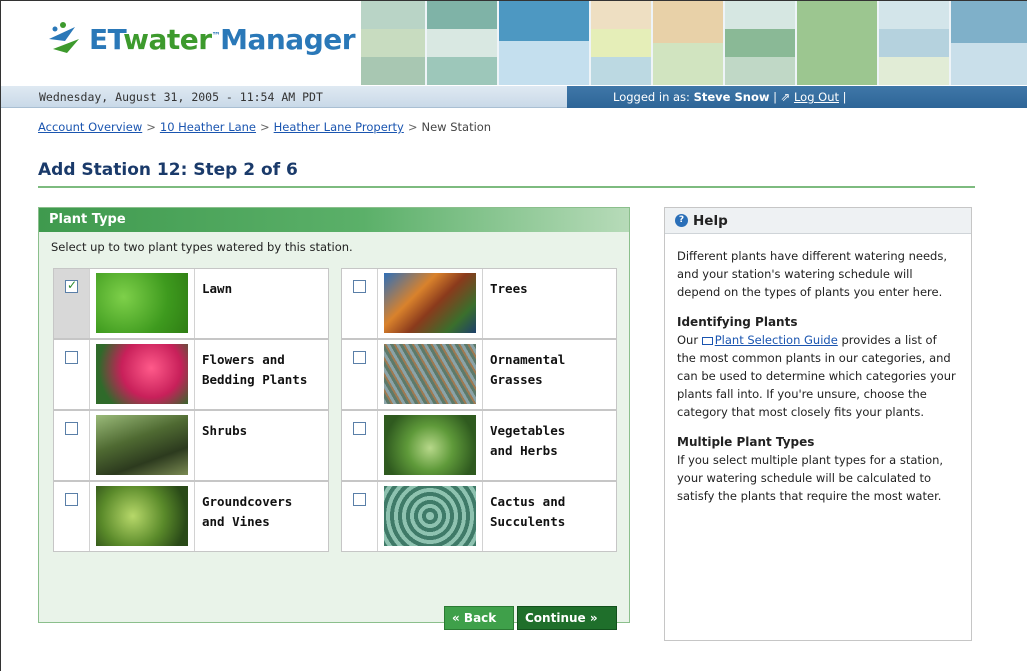 This screenshot has width=1027, height=671. Describe the element at coordinates (479, 445) in the screenshot. I see `plant-option-vegetables: Vegetables and Herbs` at that location.